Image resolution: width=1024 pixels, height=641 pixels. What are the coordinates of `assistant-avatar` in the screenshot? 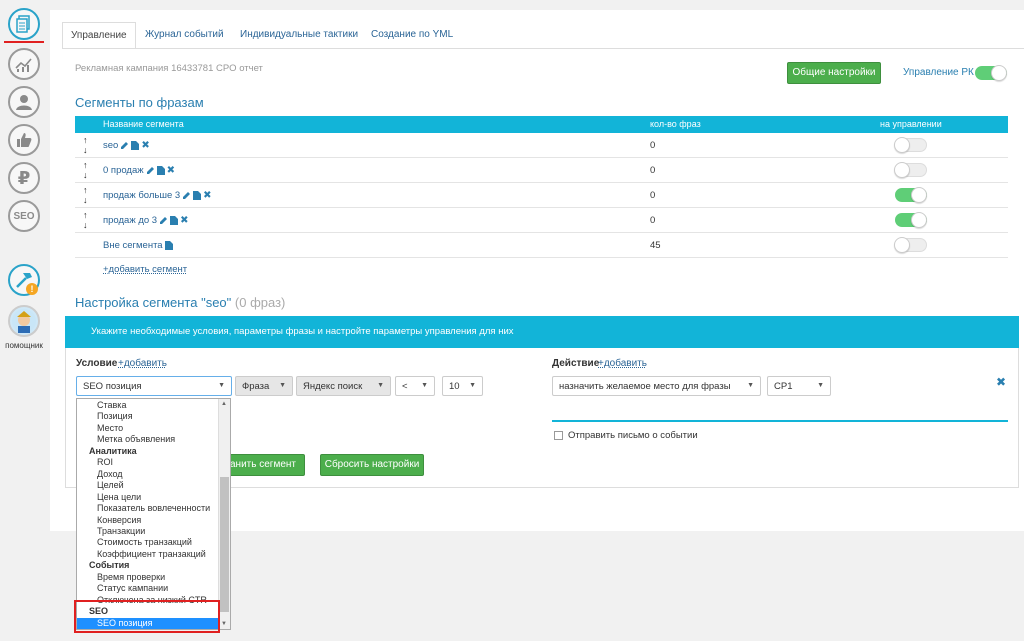 It's located at (24, 321).